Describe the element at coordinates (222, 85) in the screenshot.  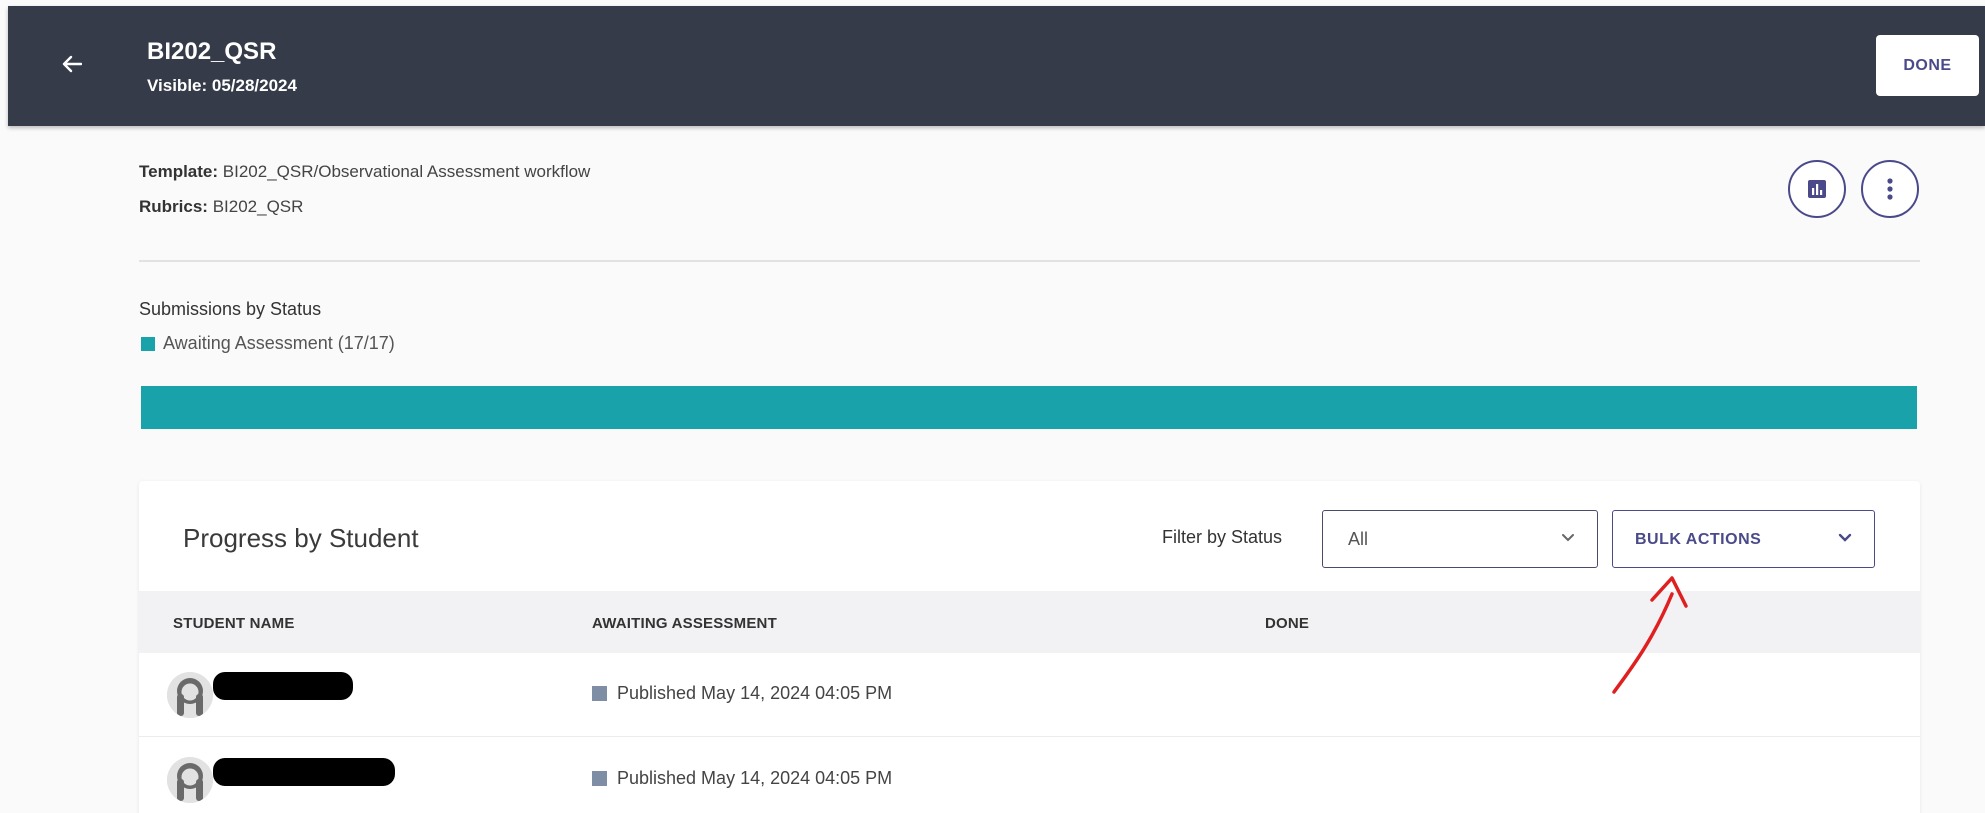
I see `visibility-date: Visible: 05/28/2024` at that location.